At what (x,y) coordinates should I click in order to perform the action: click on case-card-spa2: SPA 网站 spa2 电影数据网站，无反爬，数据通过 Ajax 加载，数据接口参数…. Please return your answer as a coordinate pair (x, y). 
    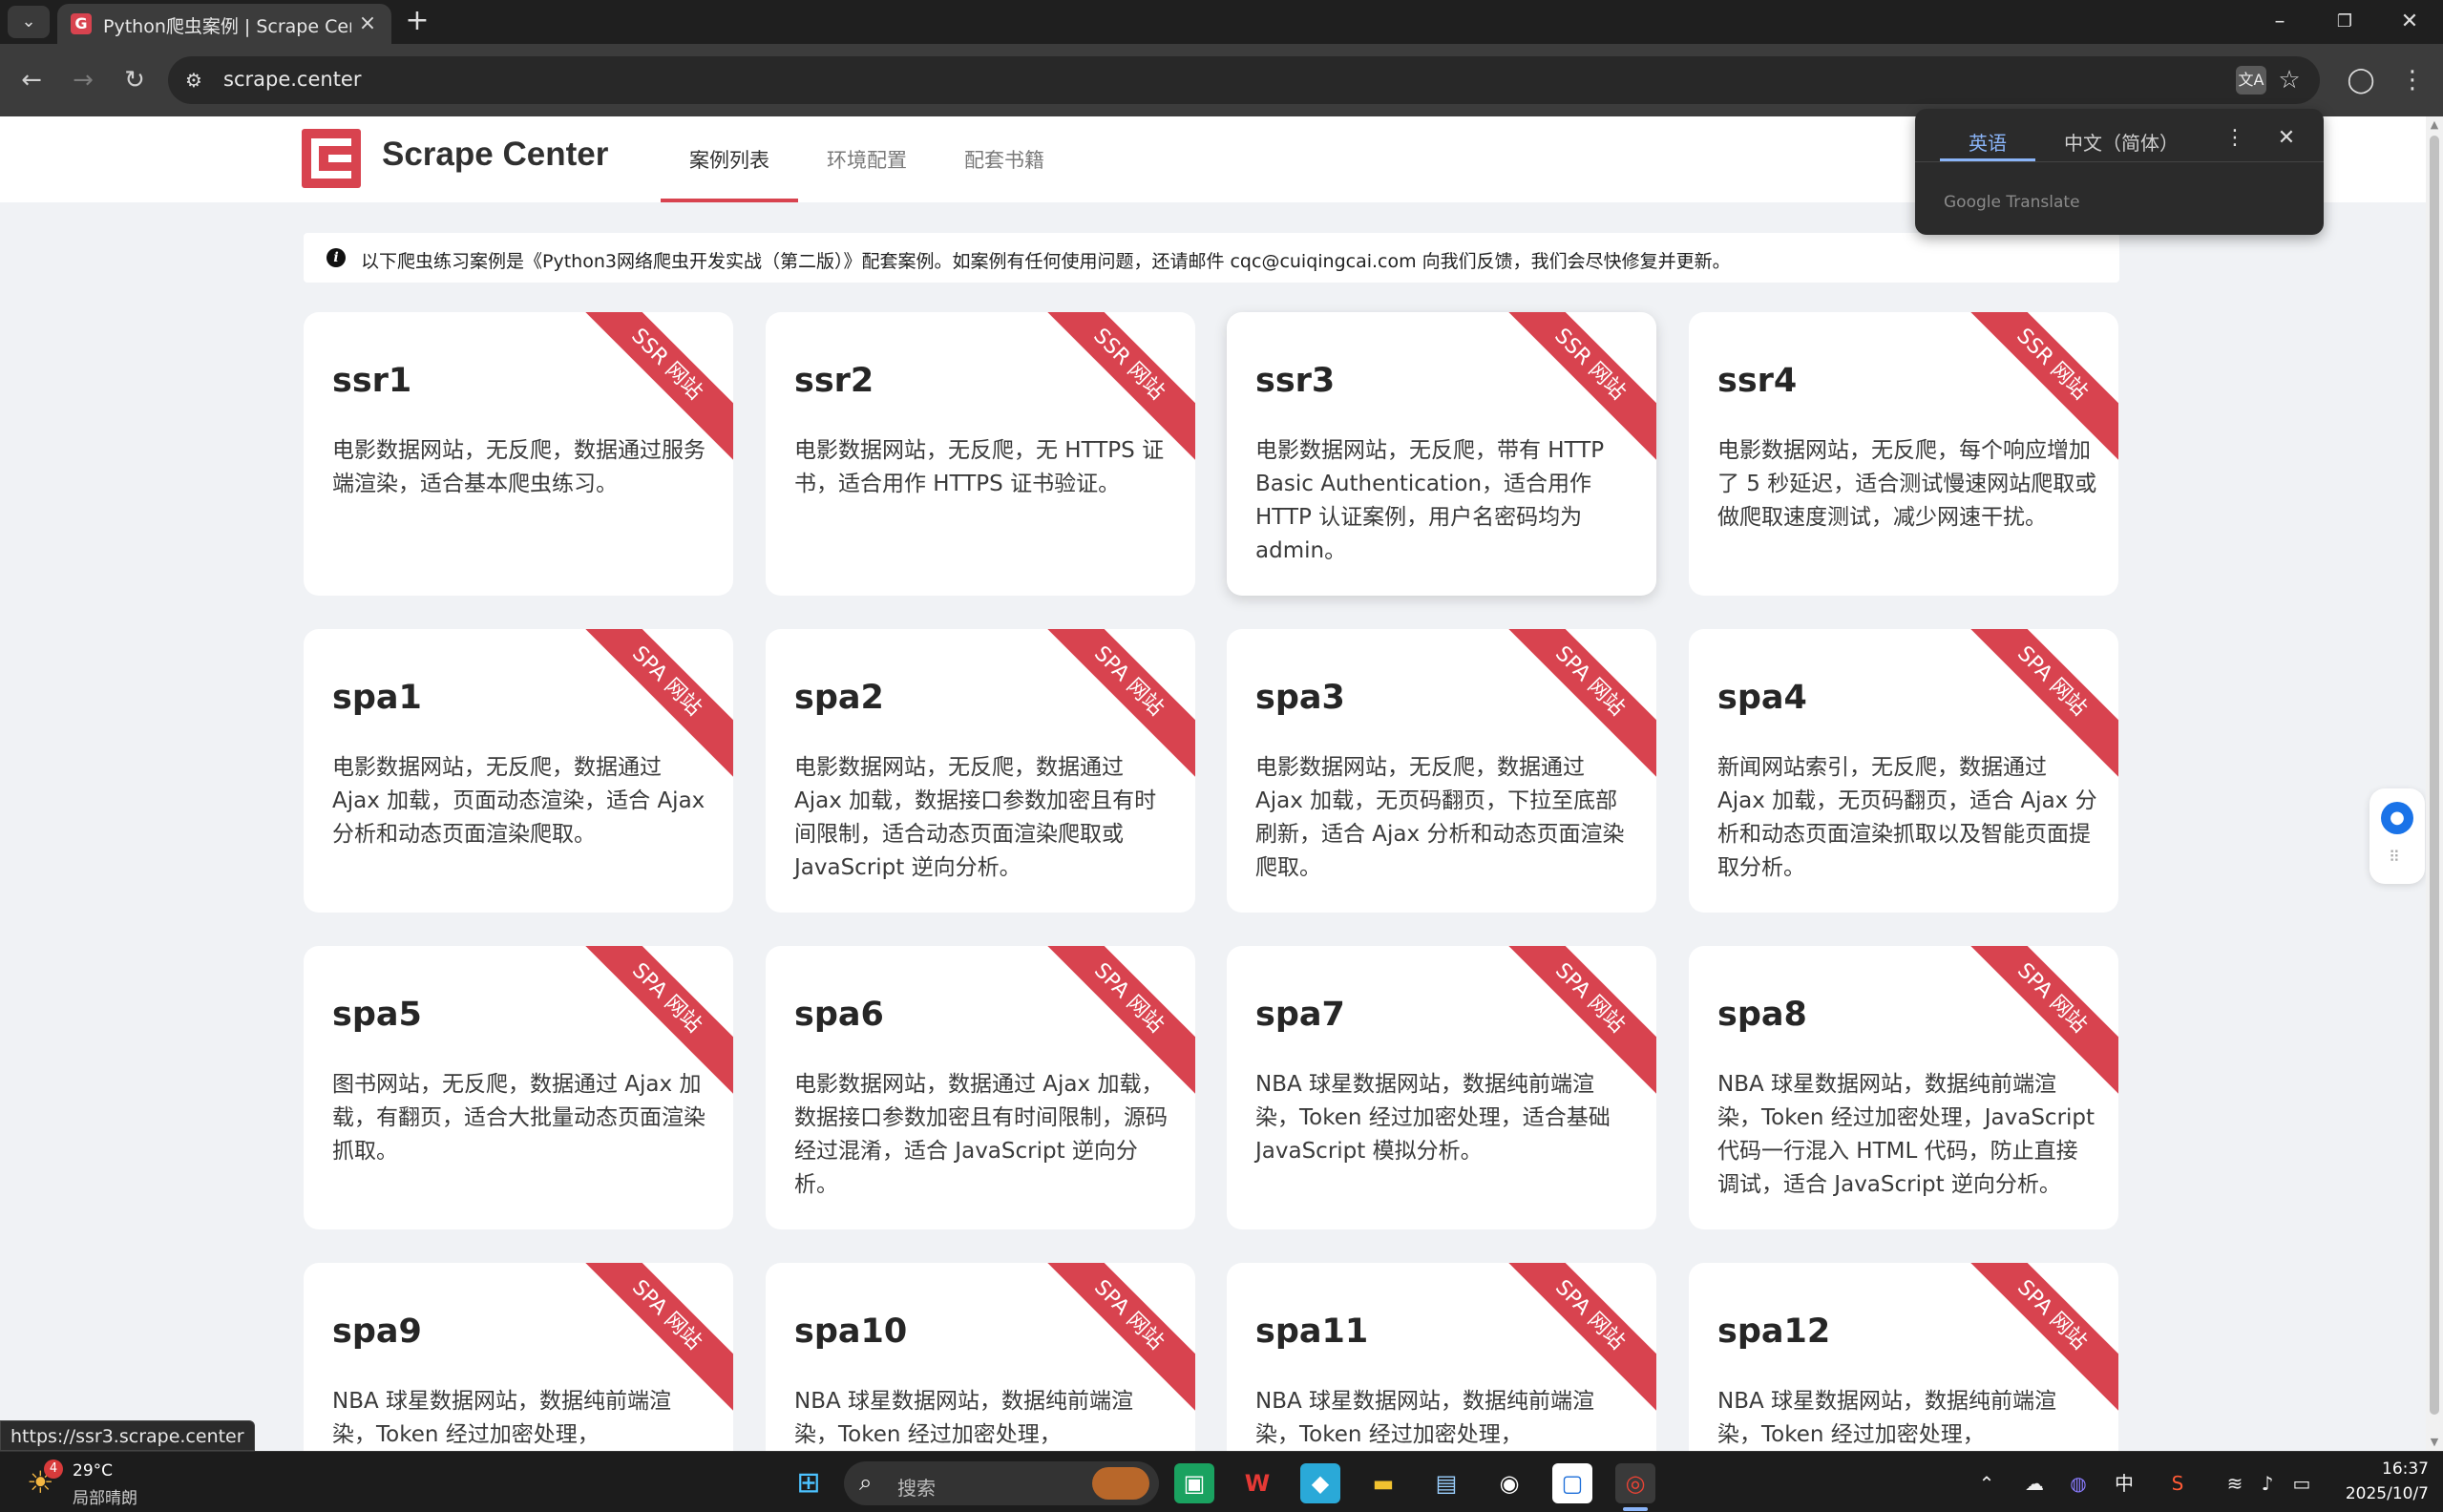
    Looking at the image, I should click on (980, 771).